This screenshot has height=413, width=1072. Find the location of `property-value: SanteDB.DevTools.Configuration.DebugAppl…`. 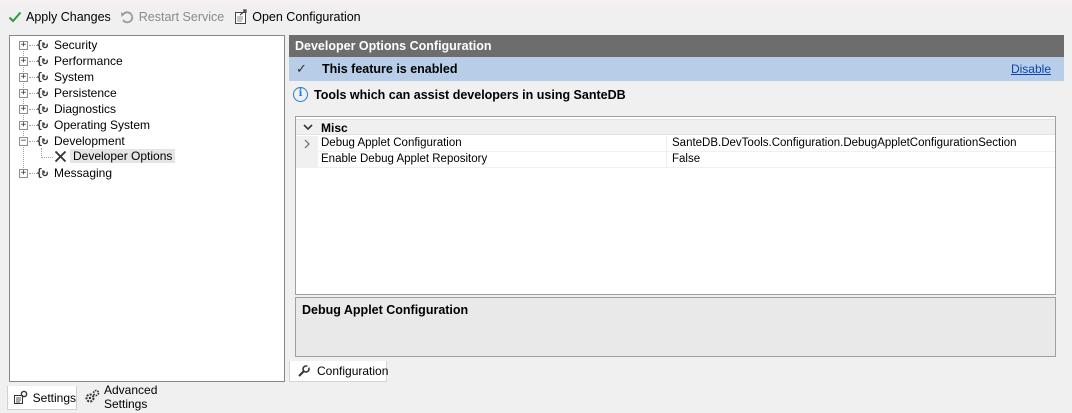

property-value: SanteDB.DevTools.Configuration.DebugAppl… is located at coordinates (844, 143).